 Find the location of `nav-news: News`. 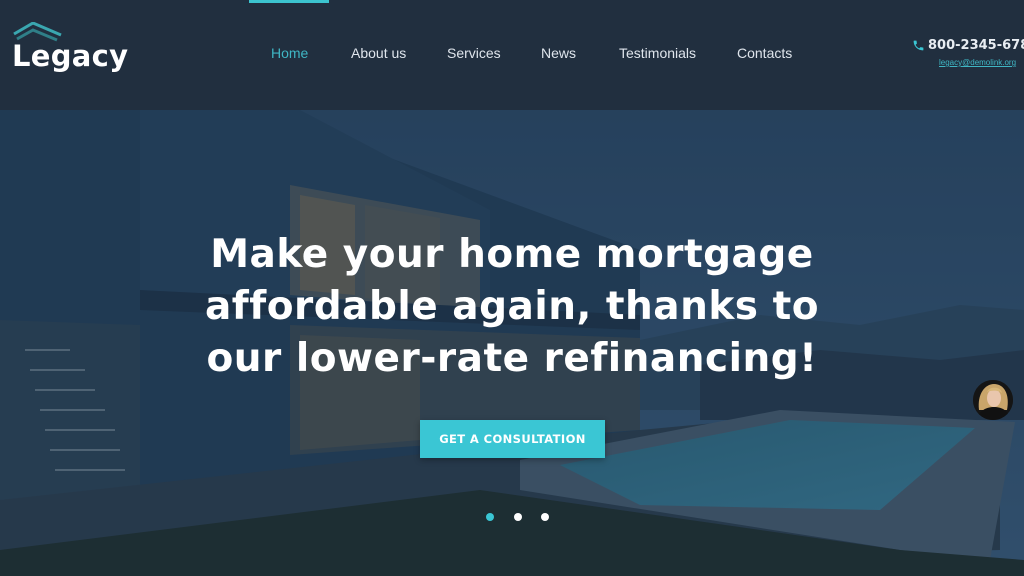

nav-news: News is located at coordinates (558, 53).